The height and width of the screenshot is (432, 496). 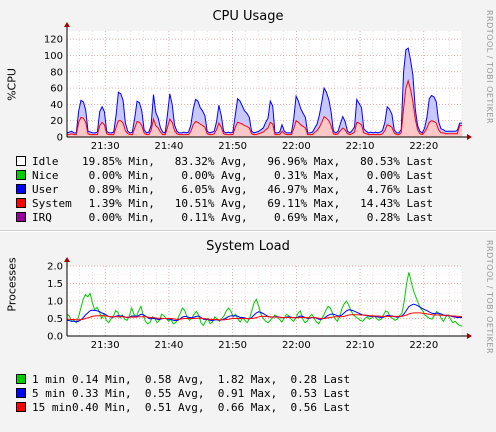 What do you see at coordinates (60, 138) in the screenshot?
I see `y-tick-label: 0` at bounding box center [60, 138].